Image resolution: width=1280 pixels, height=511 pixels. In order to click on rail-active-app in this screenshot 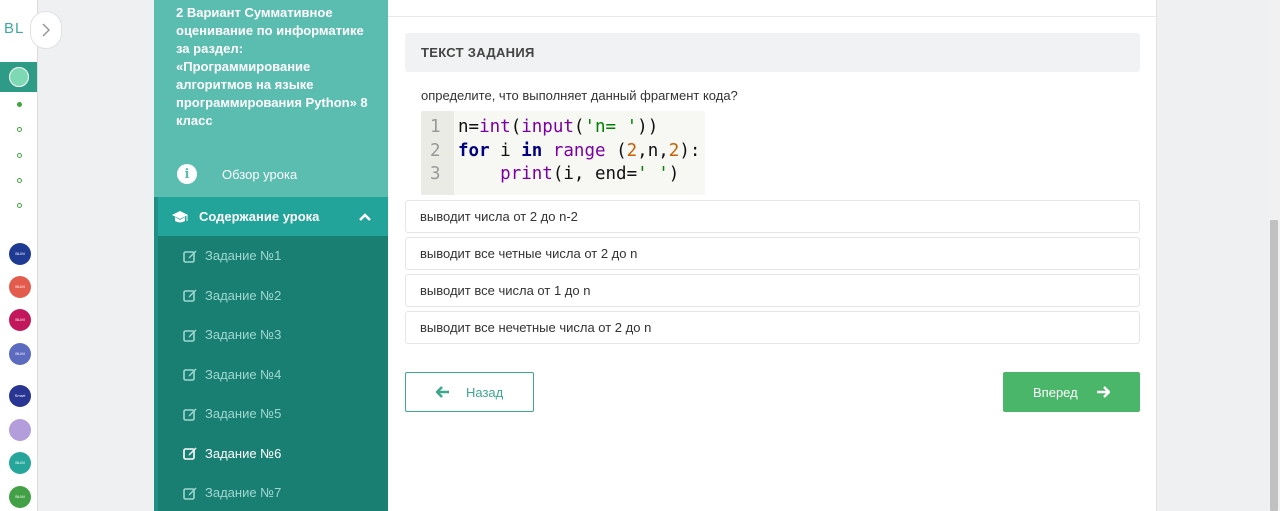, I will do `click(18, 77)`.